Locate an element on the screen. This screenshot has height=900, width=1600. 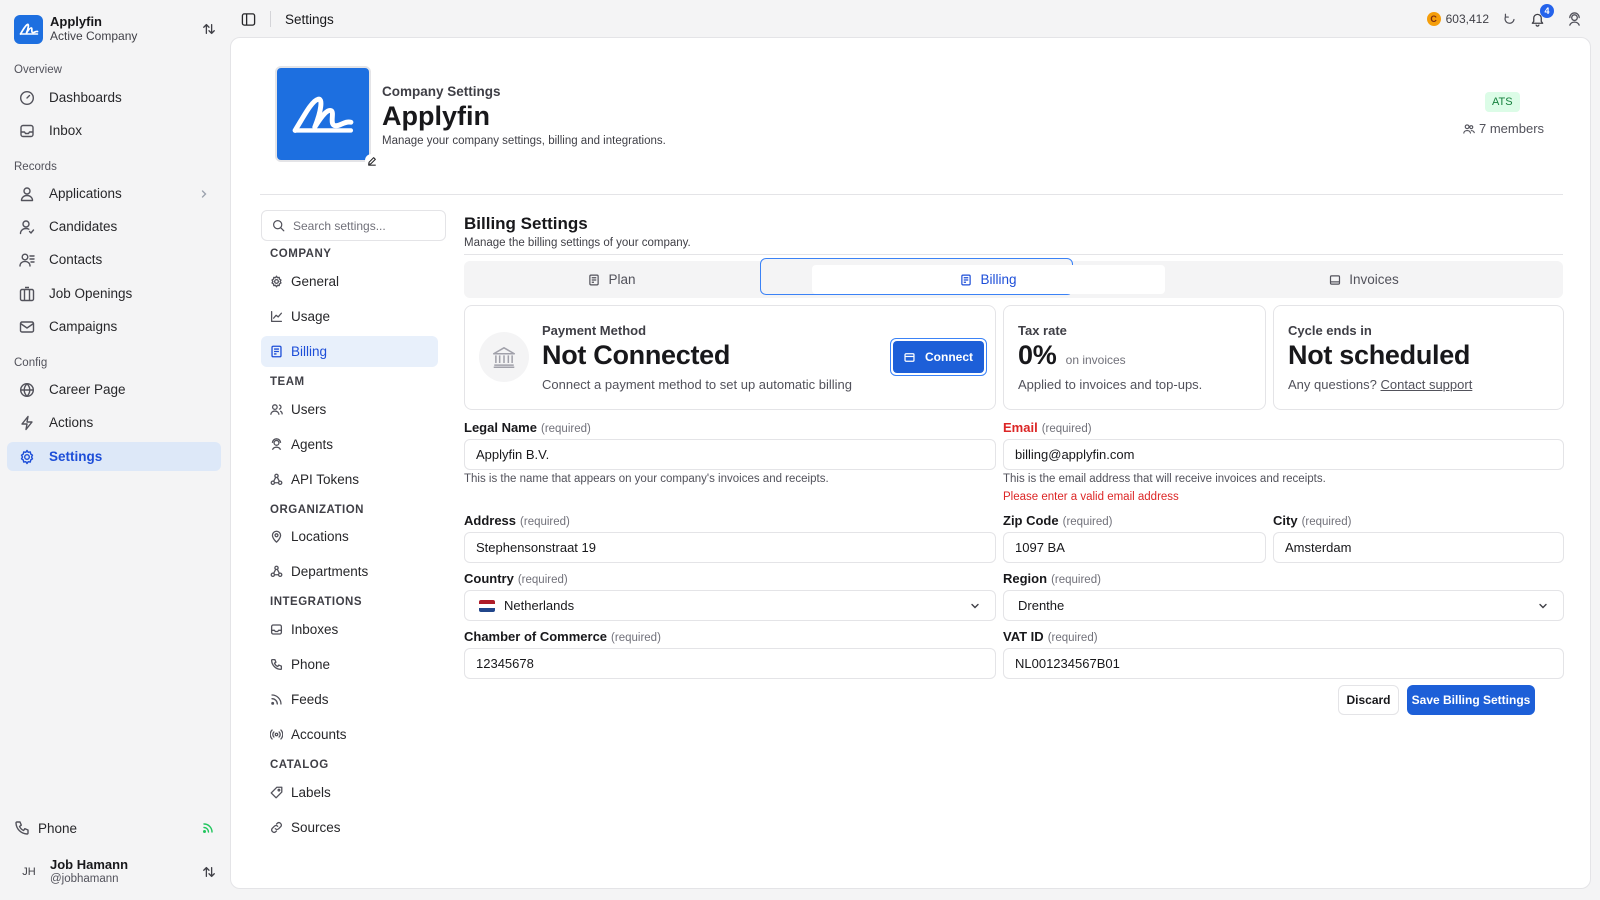
settings-item-general: General is located at coordinates (349, 281).